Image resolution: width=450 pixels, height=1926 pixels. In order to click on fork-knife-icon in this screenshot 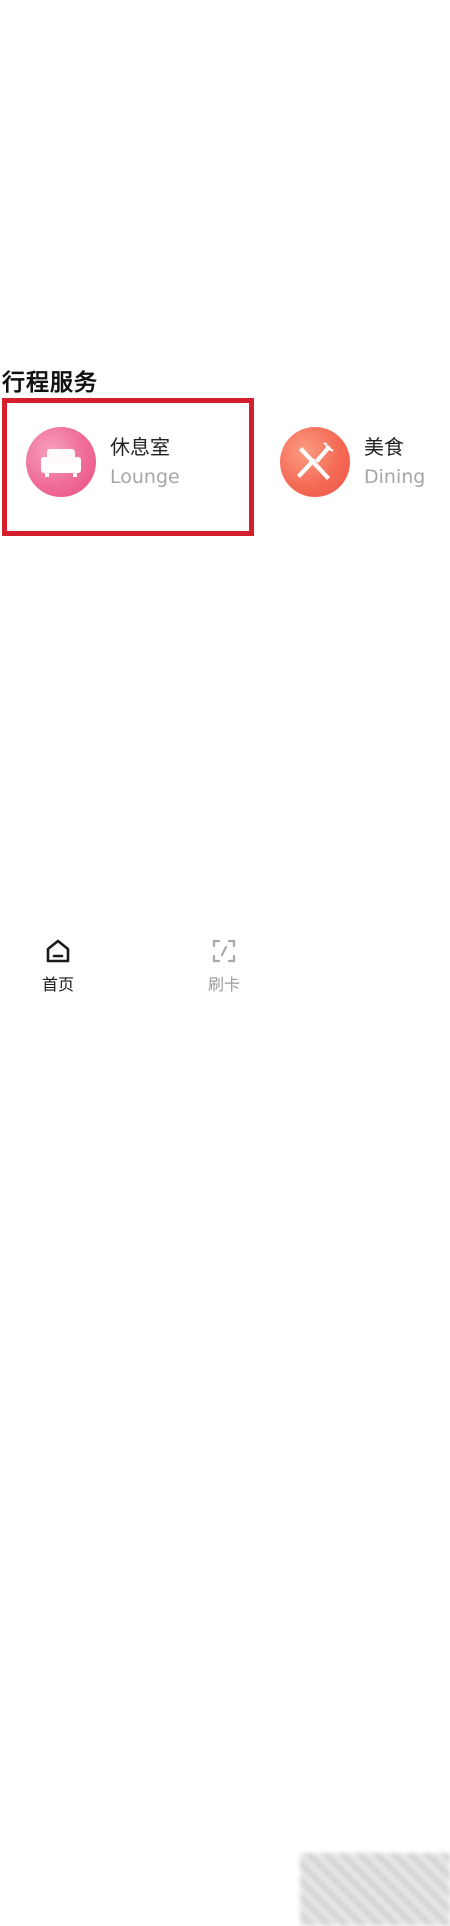, I will do `click(315, 462)`.